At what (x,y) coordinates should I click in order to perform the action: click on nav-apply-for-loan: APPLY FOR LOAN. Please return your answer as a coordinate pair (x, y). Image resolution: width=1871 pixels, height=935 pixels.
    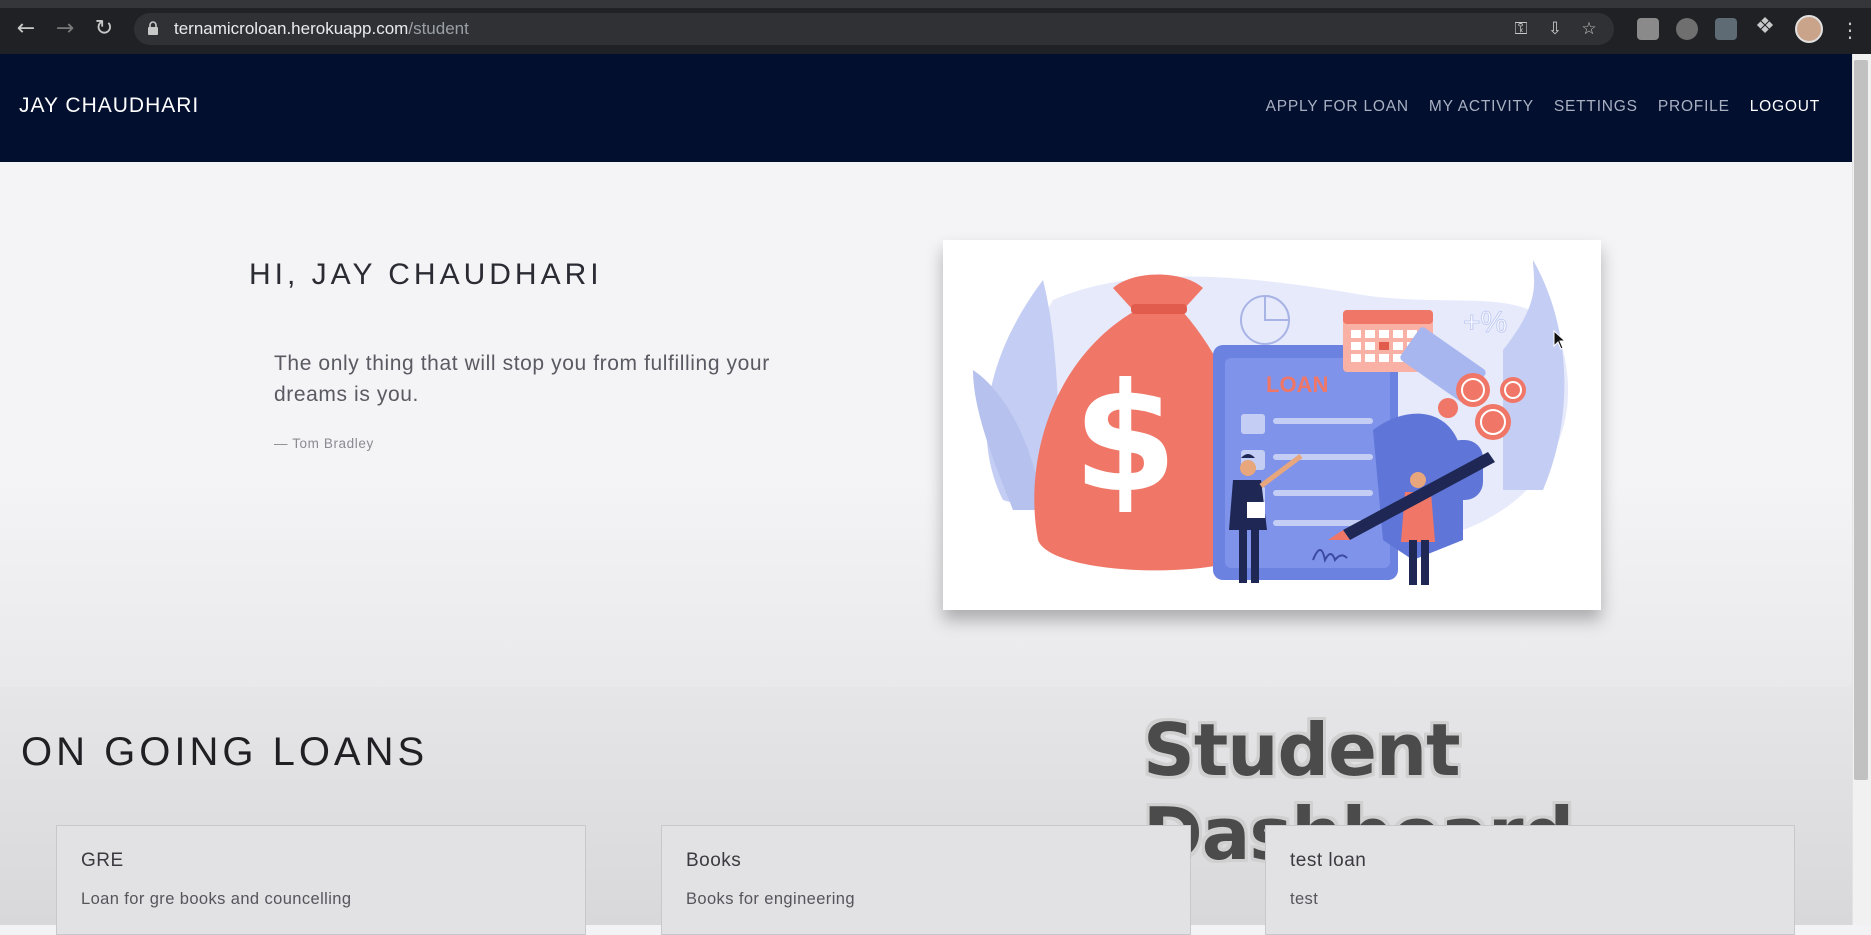
    Looking at the image, I should click on (1337, 107).